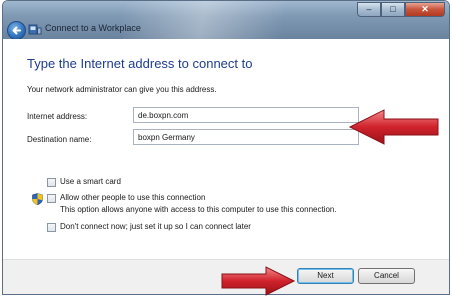 The width and height of the screenshot is (452, 297). Describe the element at coordinates (386, 276) in the screenshot. I see `cancel-button: Cancel` at that location.